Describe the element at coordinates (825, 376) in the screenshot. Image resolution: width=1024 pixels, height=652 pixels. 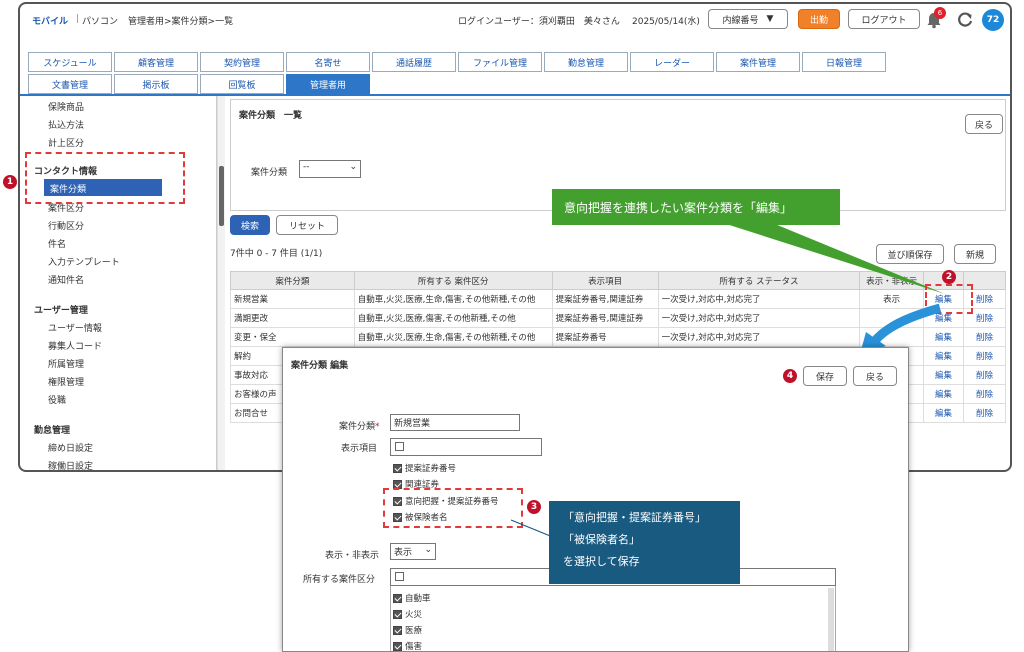
I see `dialog-save-button: 保存` at that location.